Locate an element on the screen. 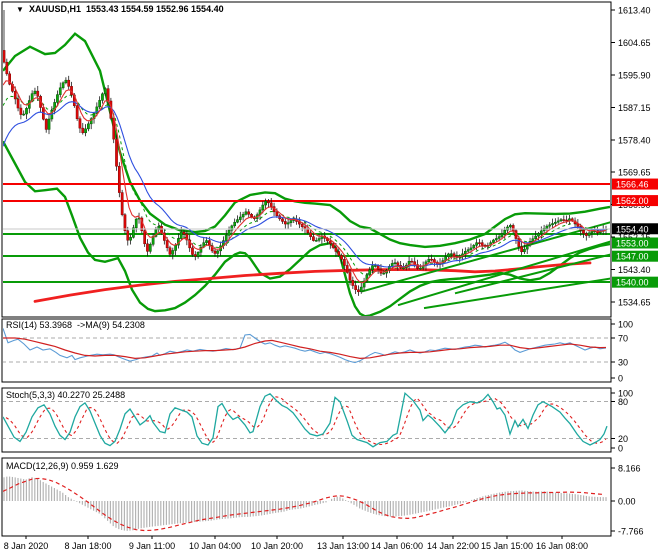  rsi-axis-label: 30 is located at coordinates (623, 363).